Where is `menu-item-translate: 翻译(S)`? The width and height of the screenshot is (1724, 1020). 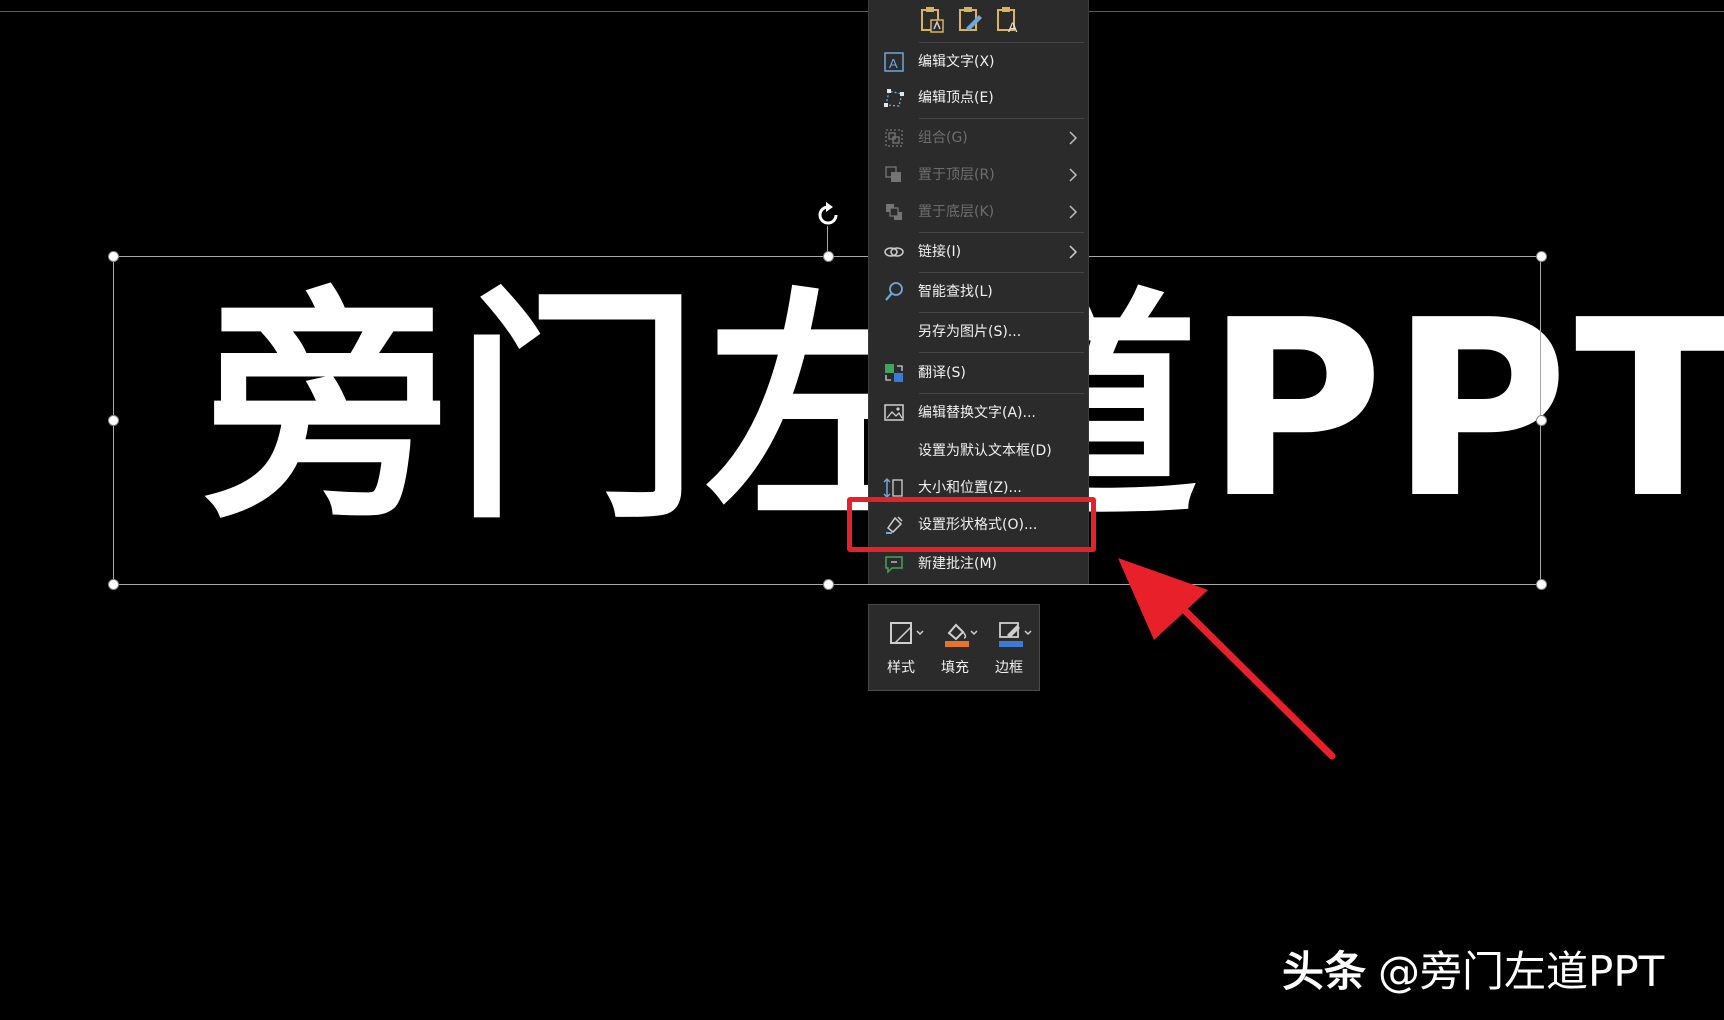
menu-item-translate: 翻译(S) is located at coordinates (978, 373).